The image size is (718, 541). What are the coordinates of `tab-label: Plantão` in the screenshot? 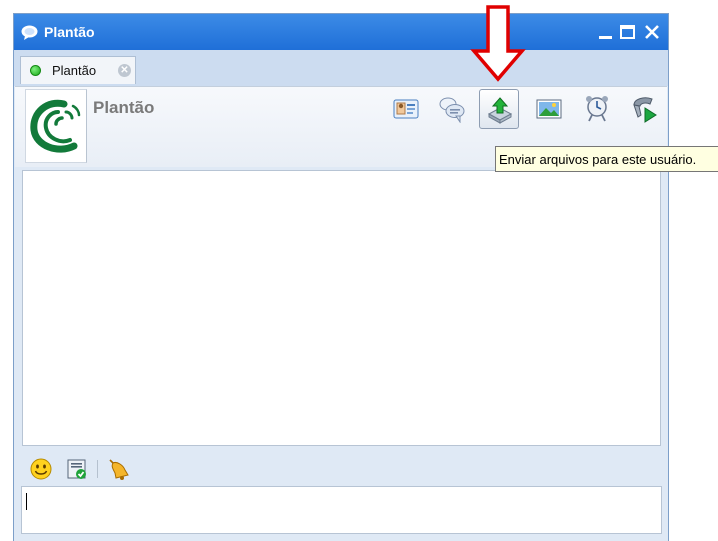 It's located at (74, 70).